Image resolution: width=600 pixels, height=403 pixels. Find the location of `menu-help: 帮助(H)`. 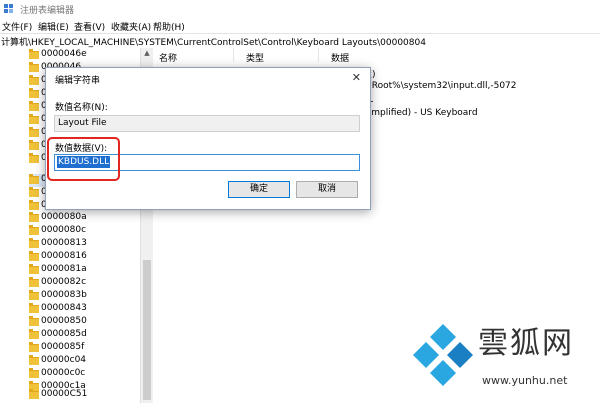

menu-help: 帮助(H) is located at coordinates (169, 26).